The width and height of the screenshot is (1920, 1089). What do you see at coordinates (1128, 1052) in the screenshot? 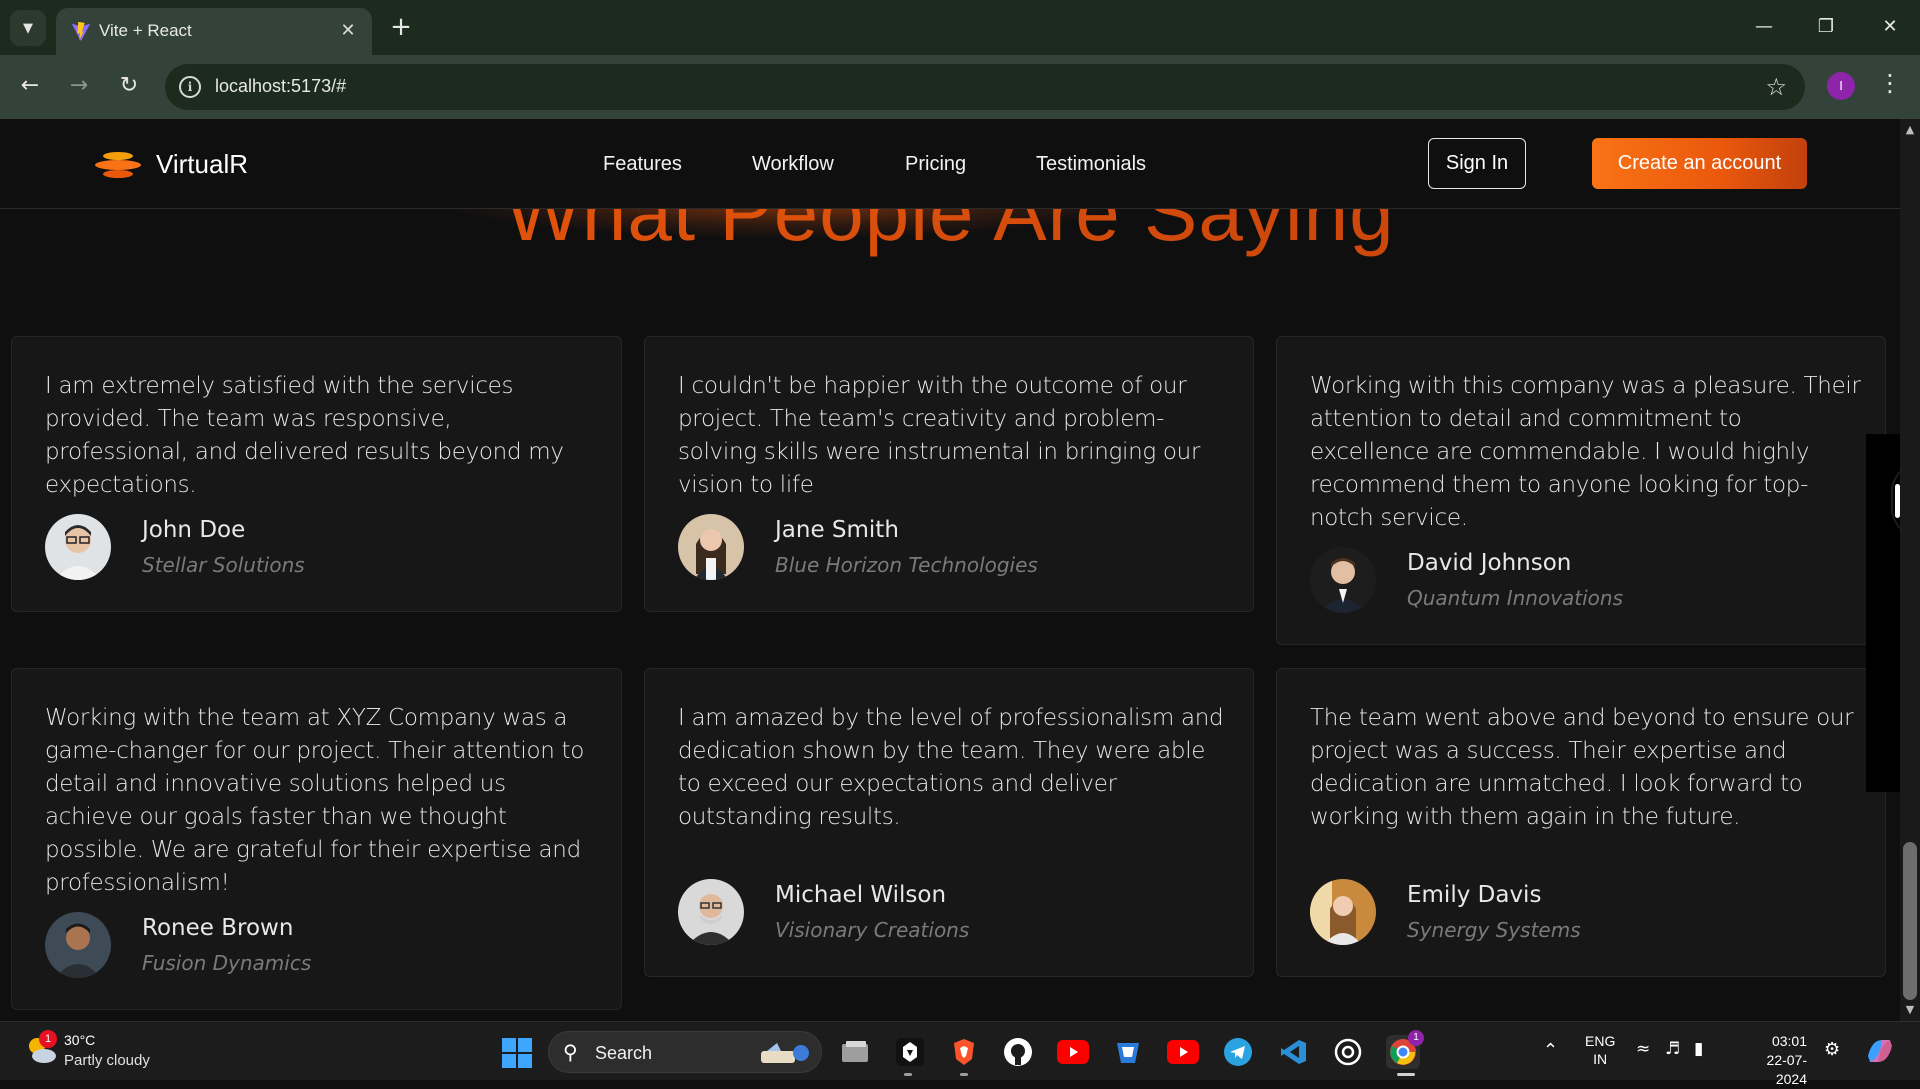
I see `dashboard-app-icon` at bounding box center [1128, 1052].